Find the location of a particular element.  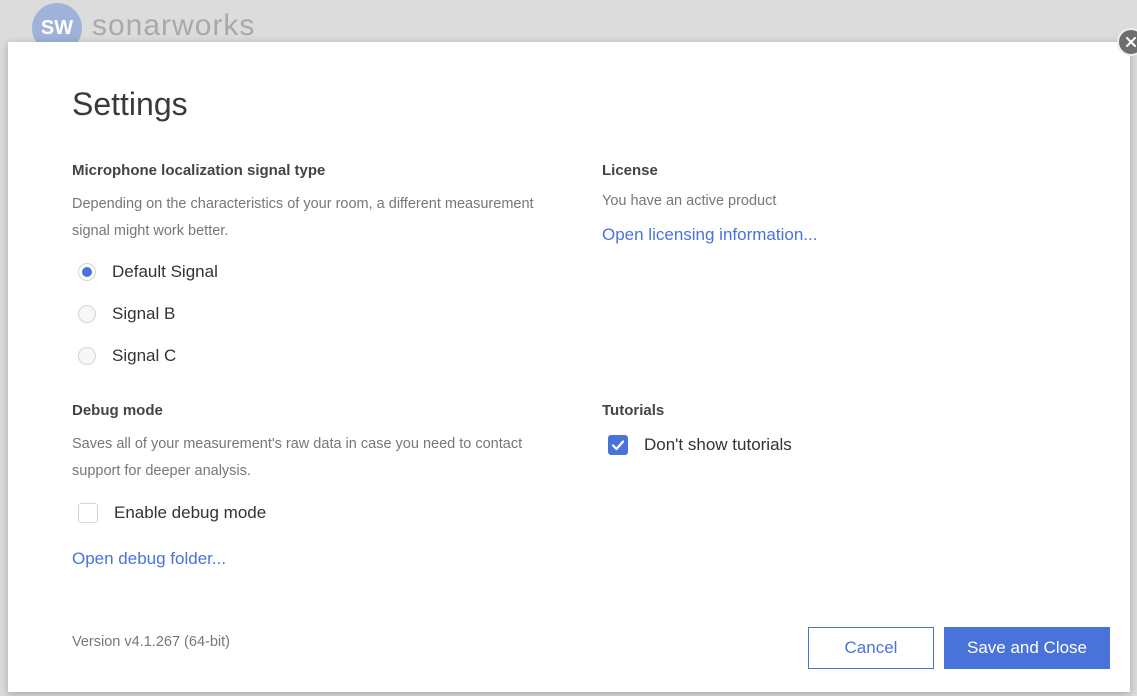

dont-show-tutorials-row: Don't show tutorials is located at coordinates (700, 445).